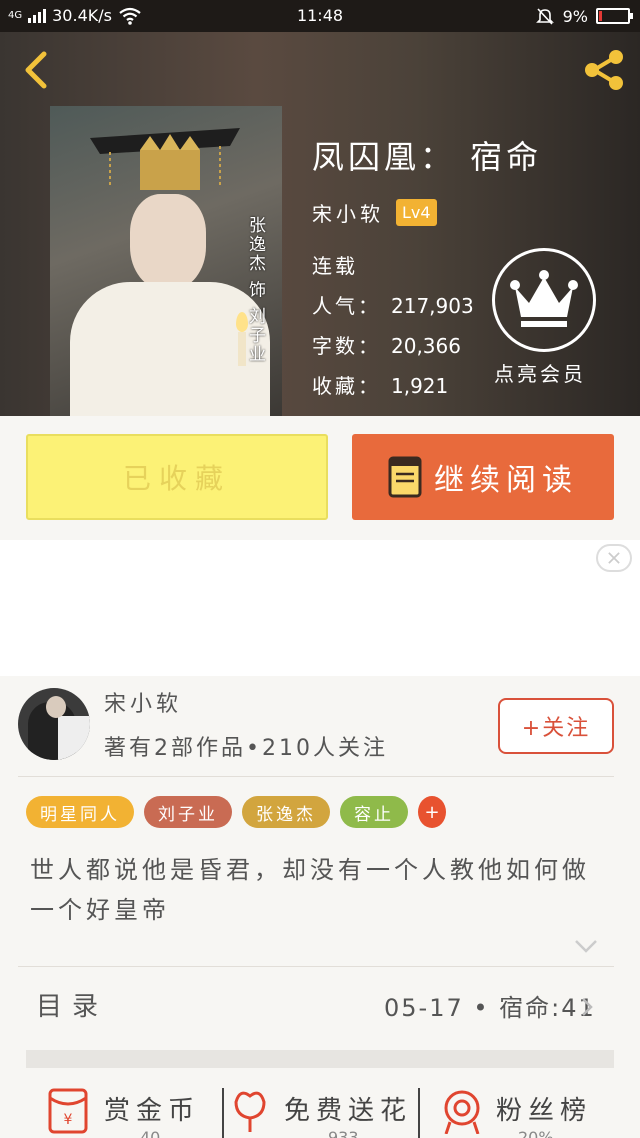  Describe the element at coordinates (405, 477) in the screenshot. I see `book-icon` at that location.